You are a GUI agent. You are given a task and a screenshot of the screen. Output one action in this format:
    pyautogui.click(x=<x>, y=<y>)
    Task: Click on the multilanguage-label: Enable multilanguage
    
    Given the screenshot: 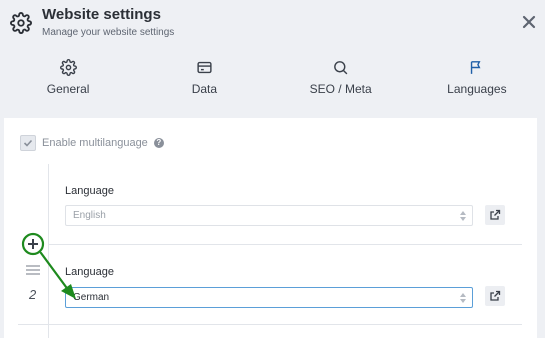 What is the action you would take?
    pyautogui.click(x=95, y=143)
    